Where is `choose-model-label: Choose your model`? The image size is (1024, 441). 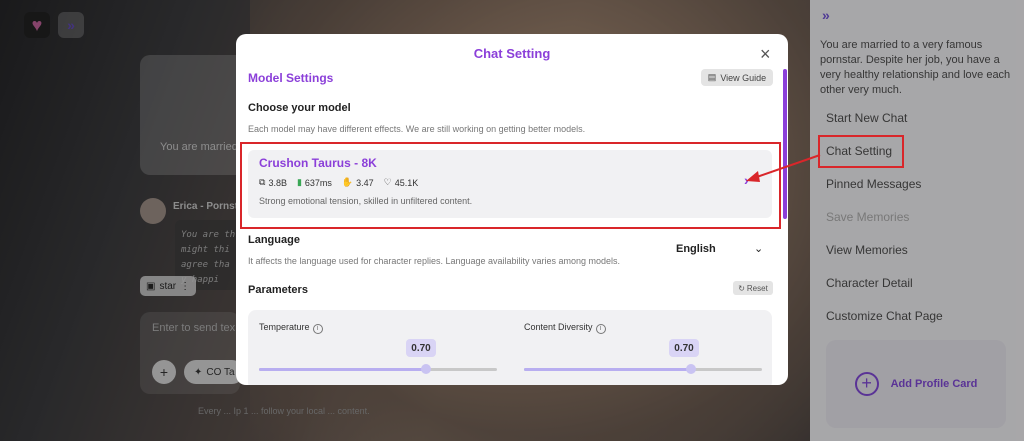
choose-model-label: Choose your model is located at coordinates (299, 108).